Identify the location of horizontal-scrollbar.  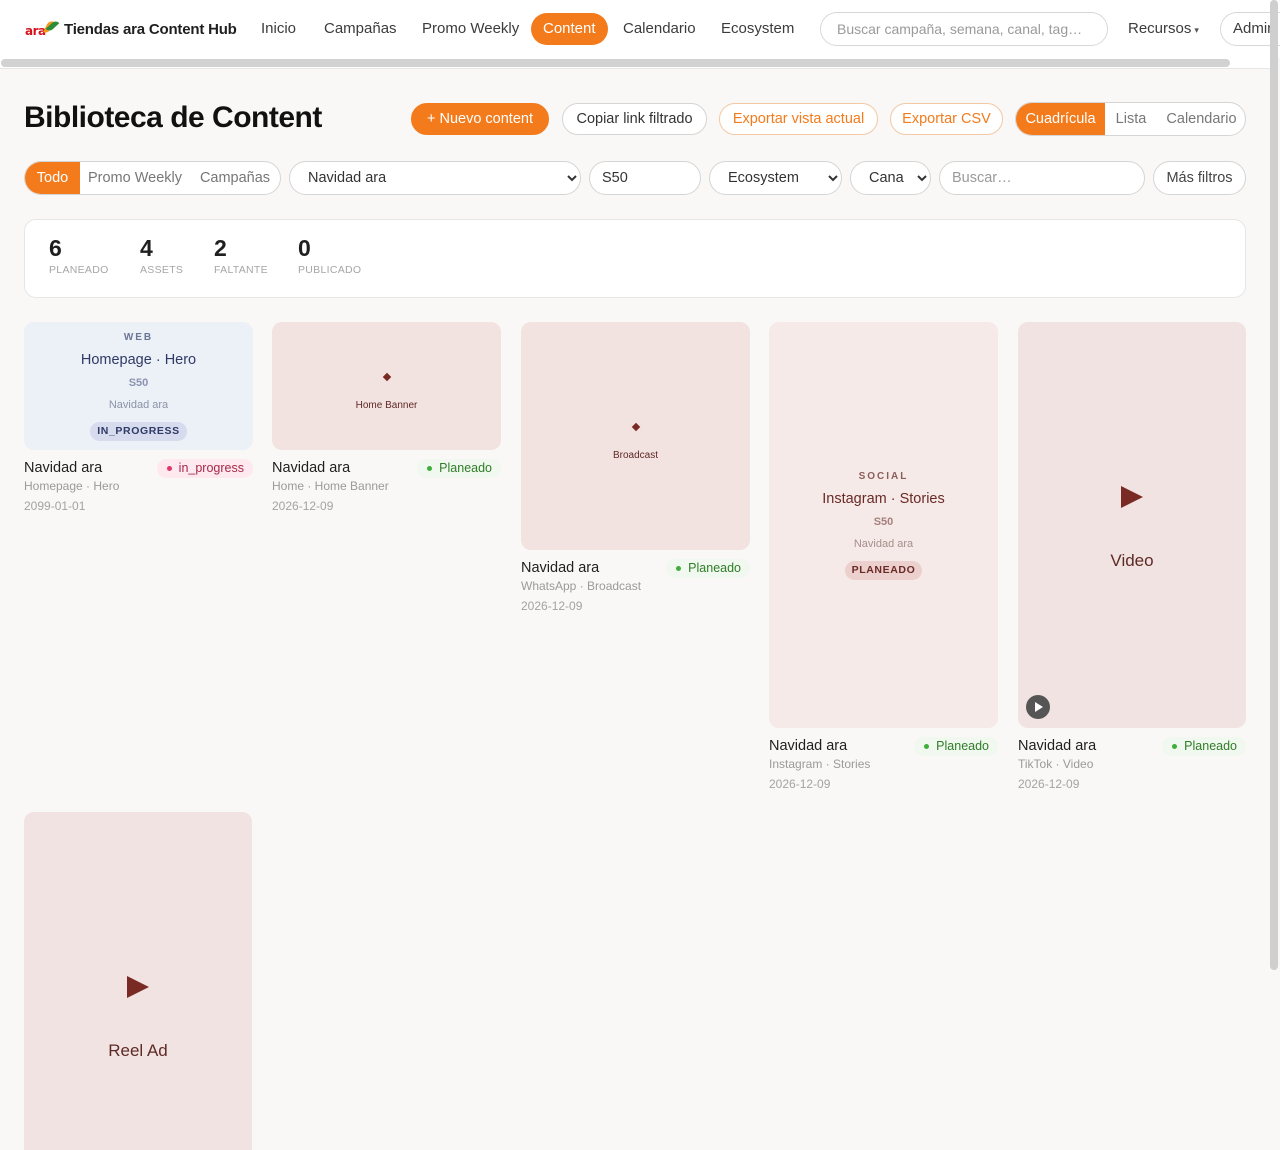
(635, 63).